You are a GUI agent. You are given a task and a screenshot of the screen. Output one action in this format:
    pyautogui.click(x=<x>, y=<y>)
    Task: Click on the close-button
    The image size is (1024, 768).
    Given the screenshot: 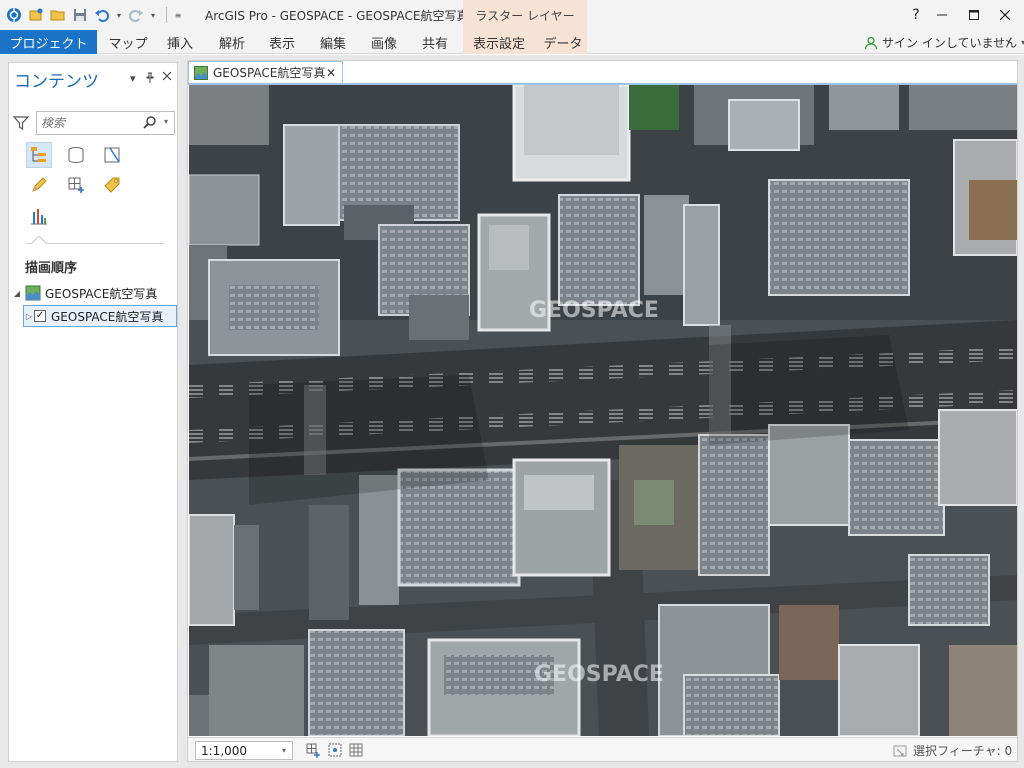 What is the action you would take?
    pyautogui.click(x=1005, y=15)
    